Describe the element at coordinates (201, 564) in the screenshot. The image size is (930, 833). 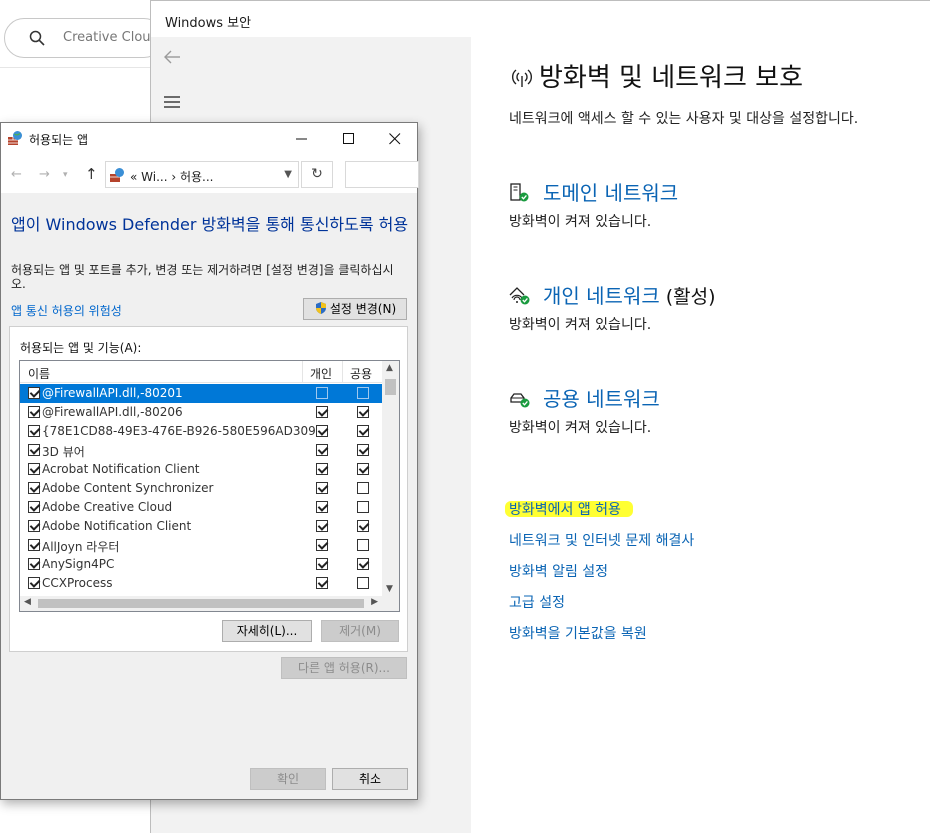
I see `table-row: AnySign4PC` at that location.